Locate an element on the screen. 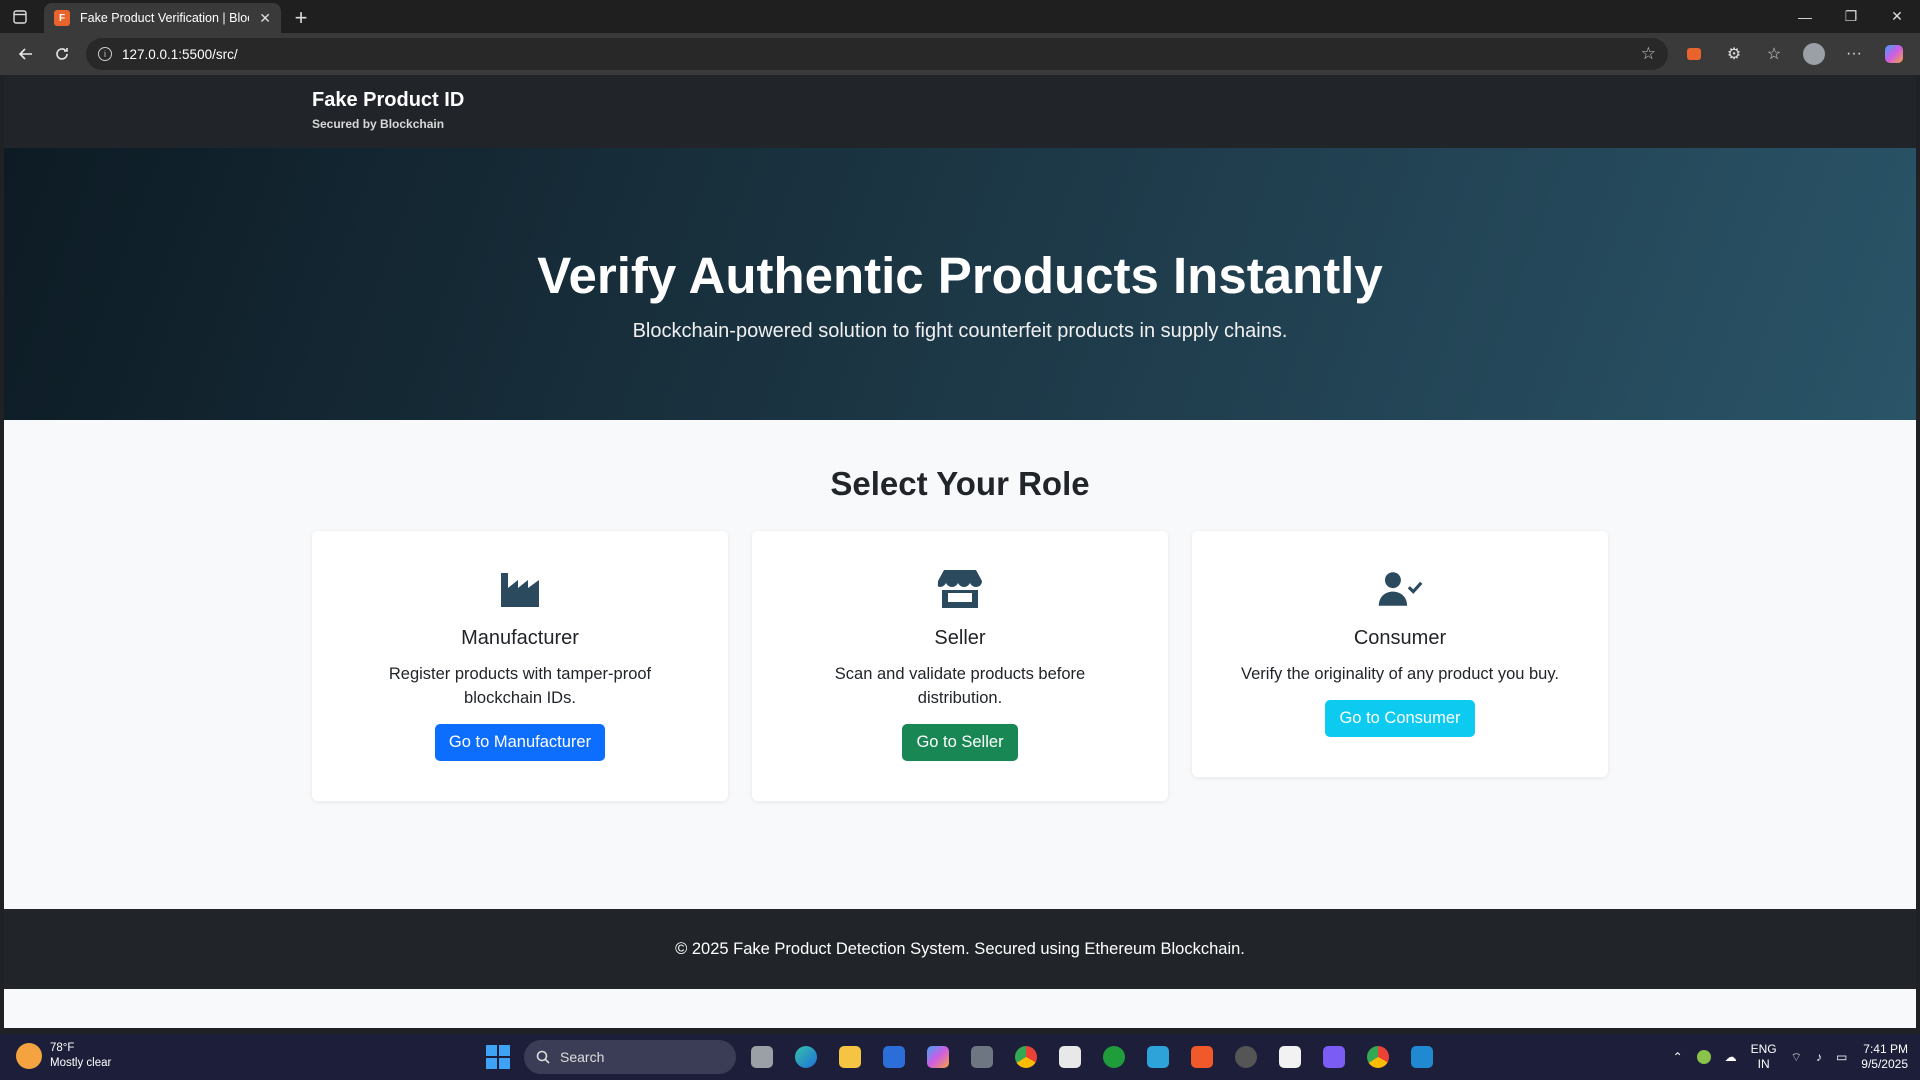 The image size is (1920, 1080). clock: 7:41 PM 9/5/2025 is located at coordinates (1884, 1057).